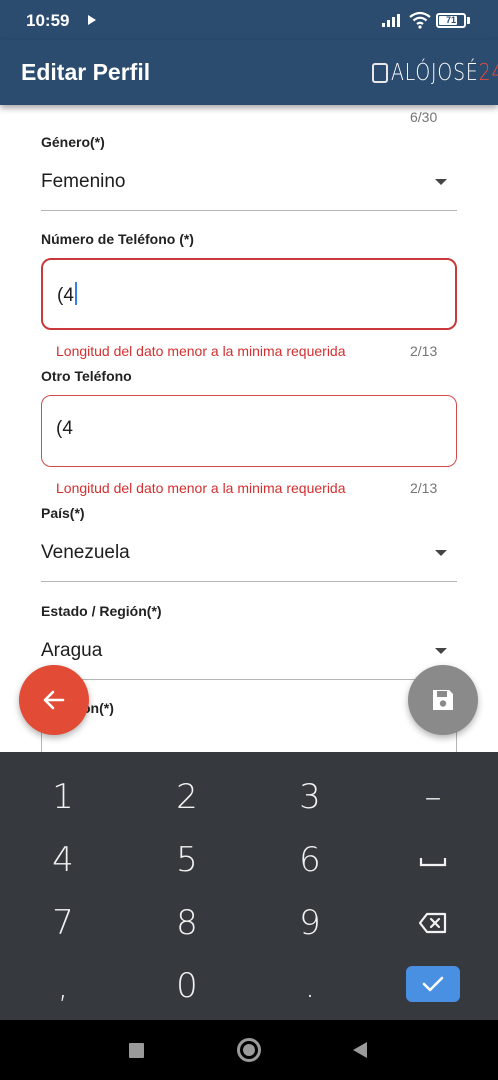  What do you see at coordinates (86, 72) in the screenshot?
I see `page-title: Editar Perfil` at bounding box center [86, 72].